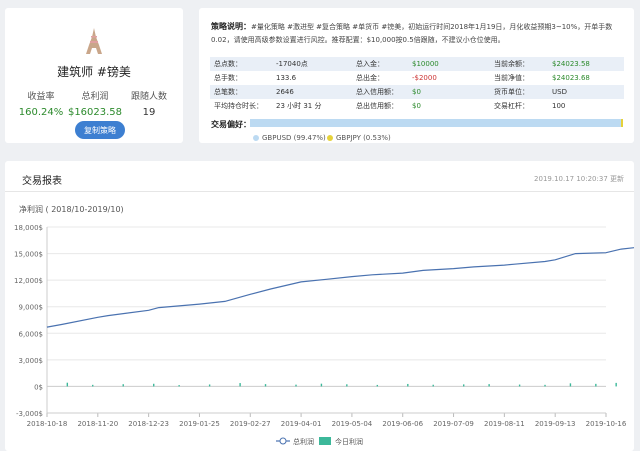  I want to click on return-rate-stat: 收益率 160.24%, so click(41, 103).